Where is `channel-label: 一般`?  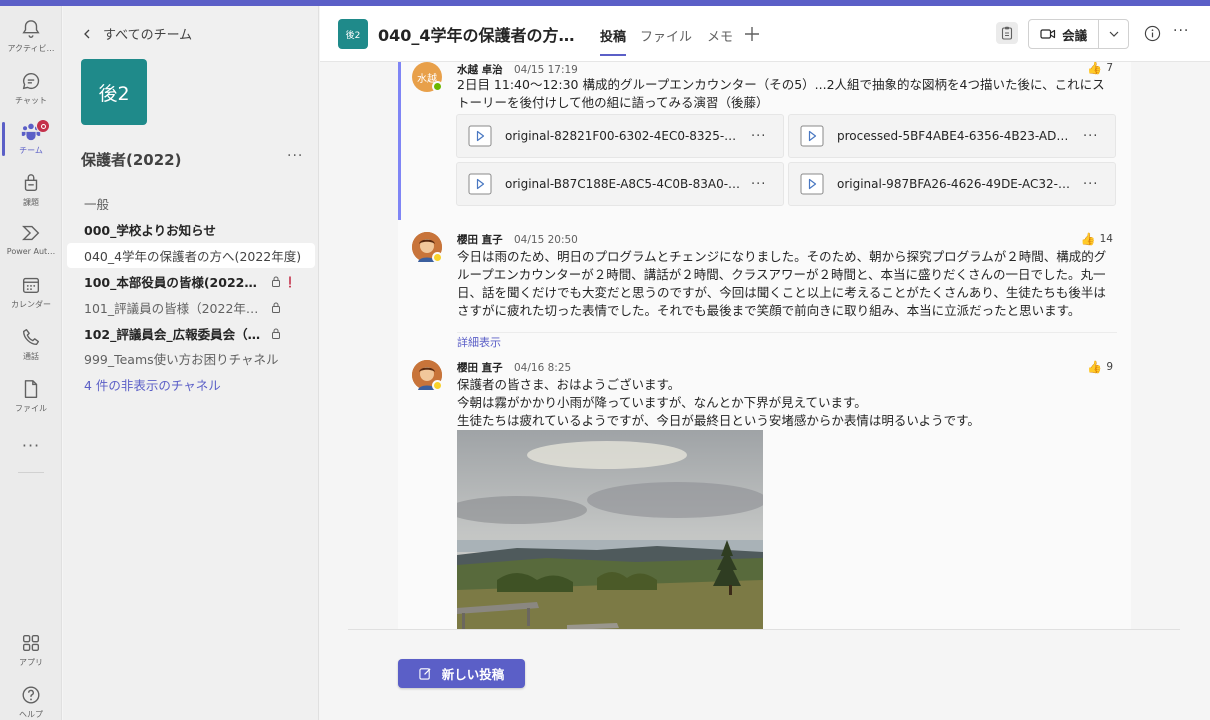 channel-label: 一般 is located at coordinates (97, 204).